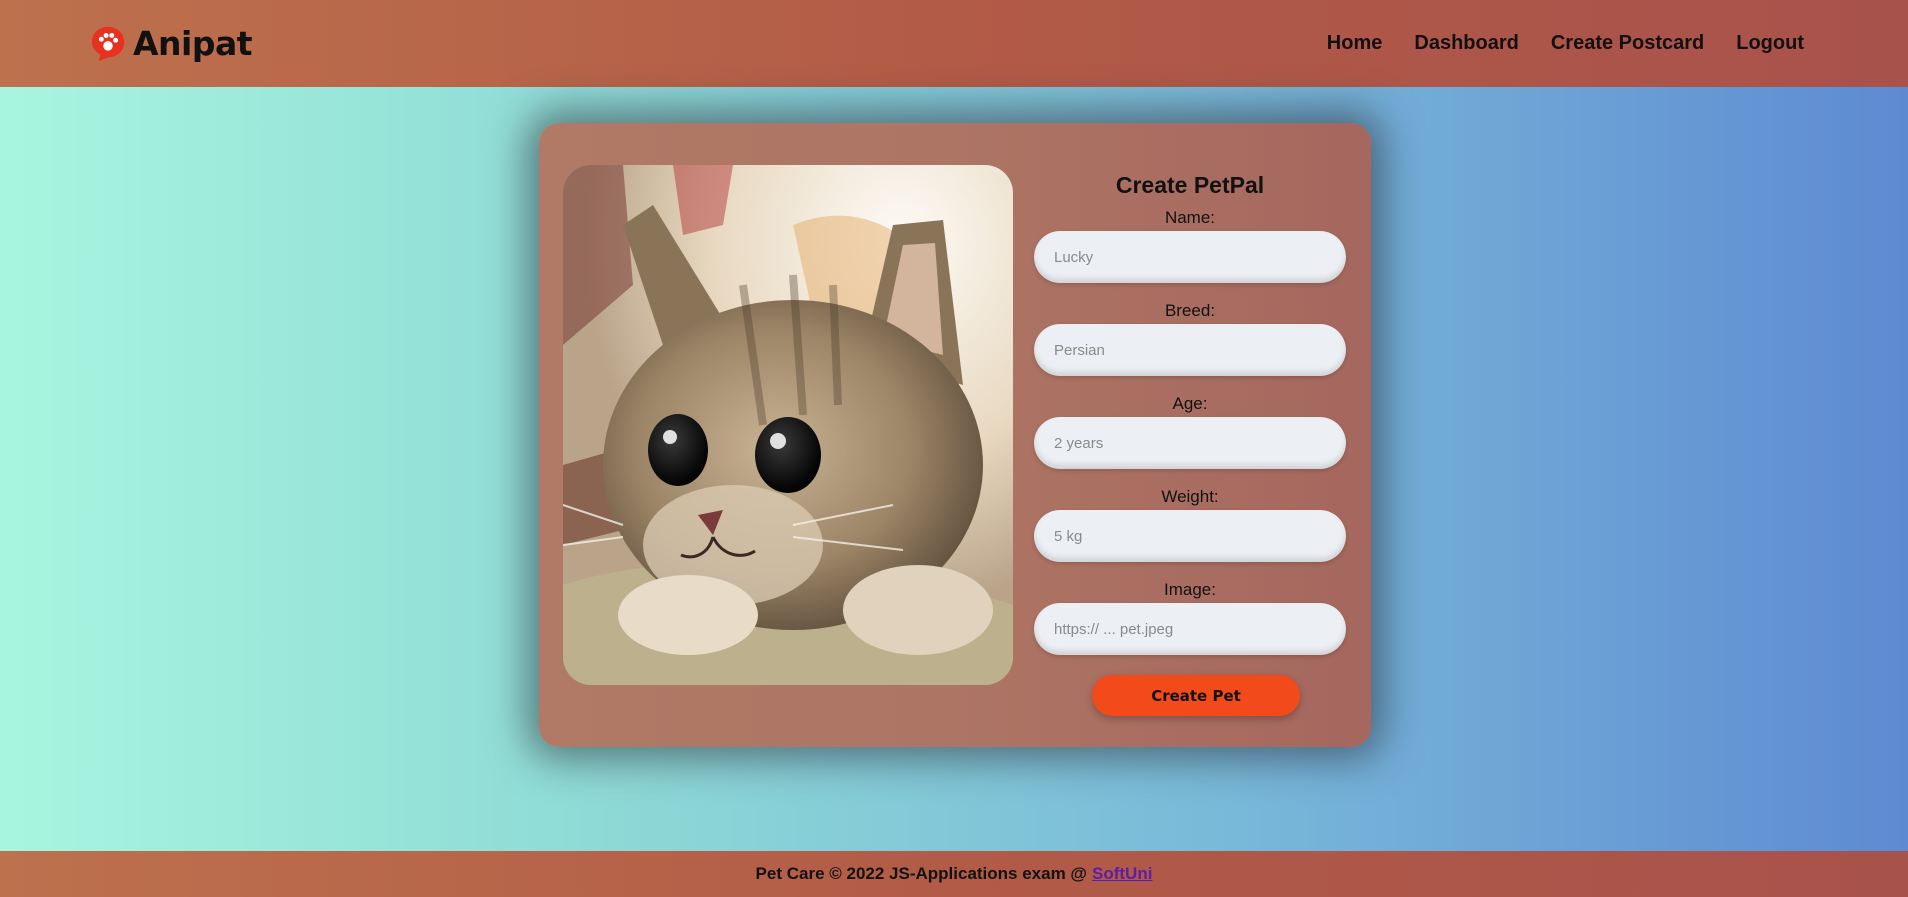 The height and width of the screenshot is (897, 1908). What do you see at coordinates (1190, 589) in the screenshot?
I see `image-label: Image:` at bounding box center [1190, 589].